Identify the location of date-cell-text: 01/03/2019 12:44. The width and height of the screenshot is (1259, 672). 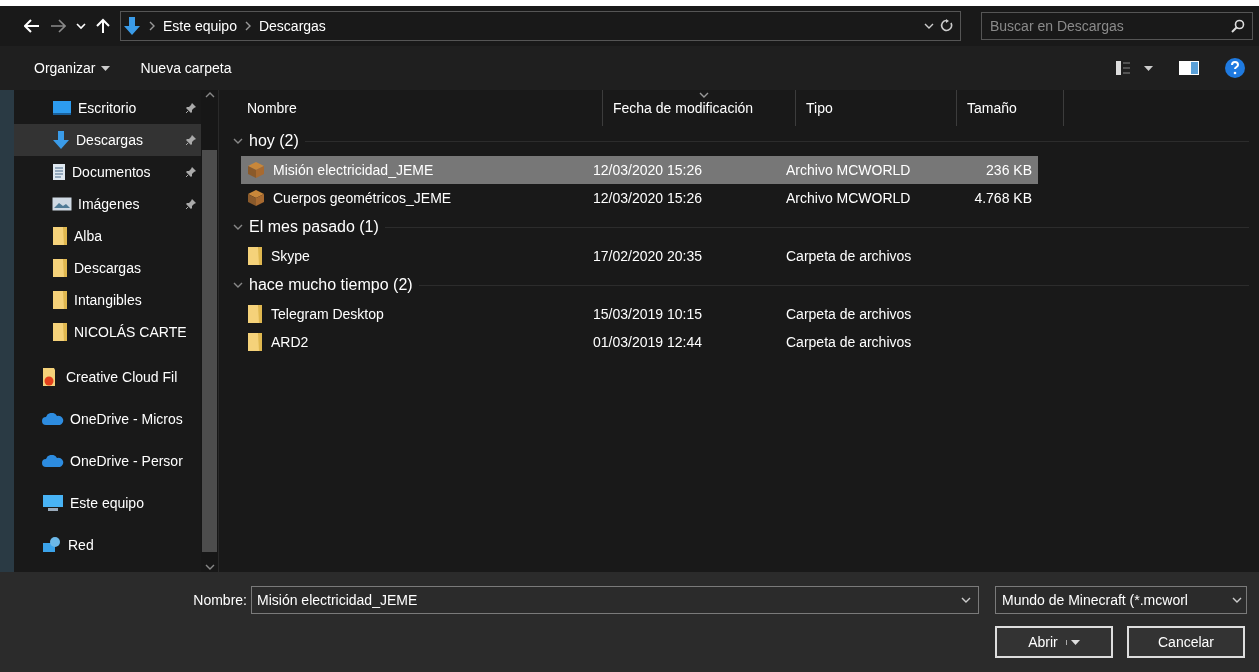
(648, 342).